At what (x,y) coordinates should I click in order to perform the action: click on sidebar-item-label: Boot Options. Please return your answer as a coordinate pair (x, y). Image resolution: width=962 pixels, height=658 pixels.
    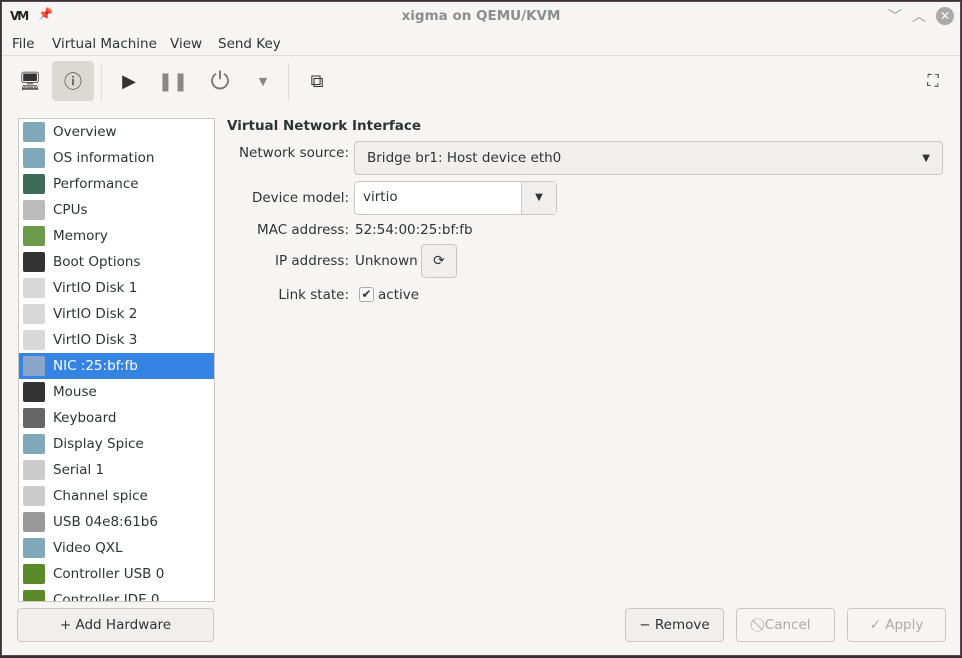
    Looking at the image, I should click on (97, 262).